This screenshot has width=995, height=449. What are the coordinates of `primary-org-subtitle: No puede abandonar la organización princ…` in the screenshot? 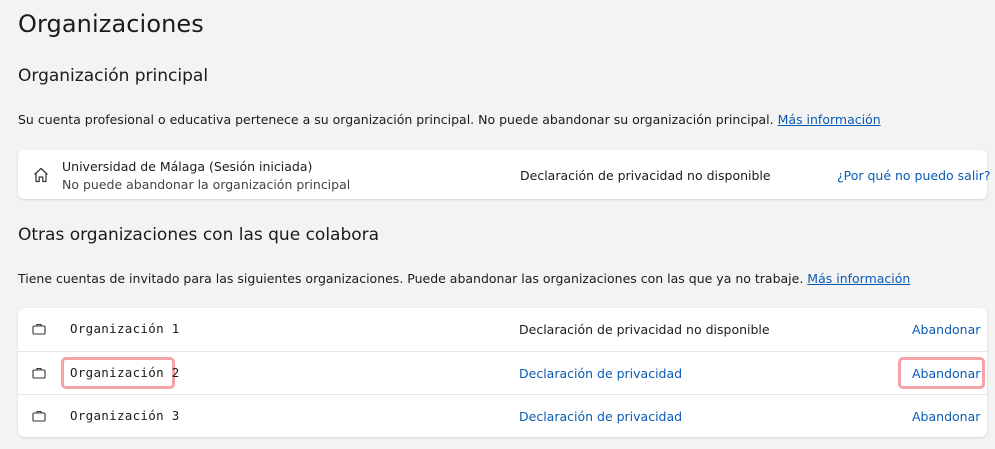 It's located at (206, 184).